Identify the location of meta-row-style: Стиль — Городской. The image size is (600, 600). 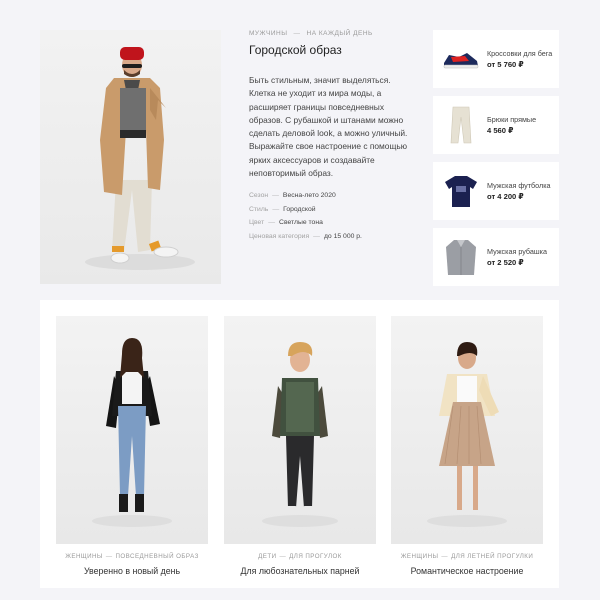
(334, 210).